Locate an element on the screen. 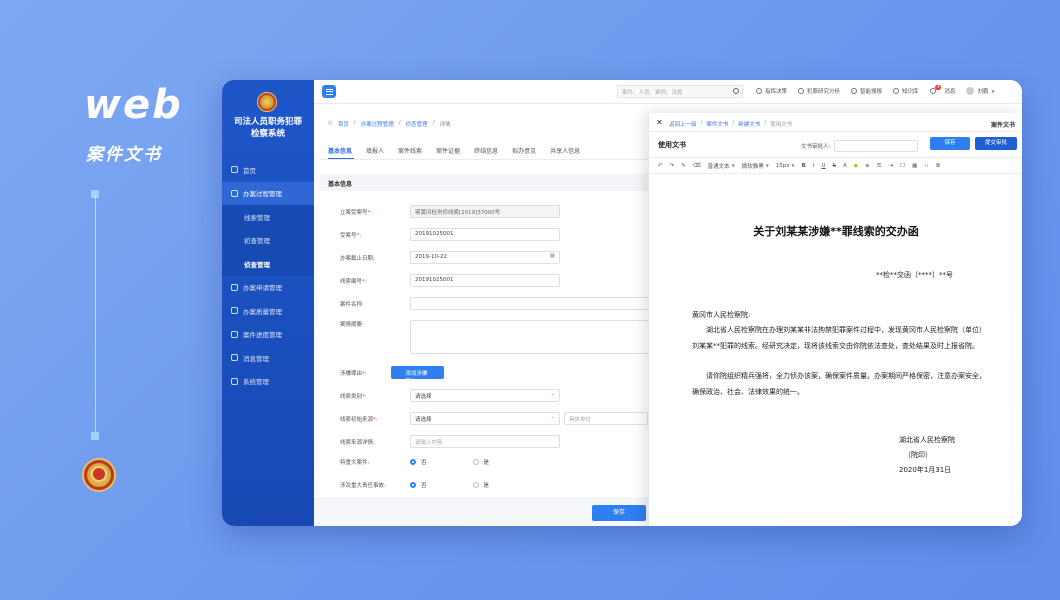 The width and height of the screenshot is (1060, 600). clue-source-select: 请选择 ⌄ is located at coordinates (485, 418).